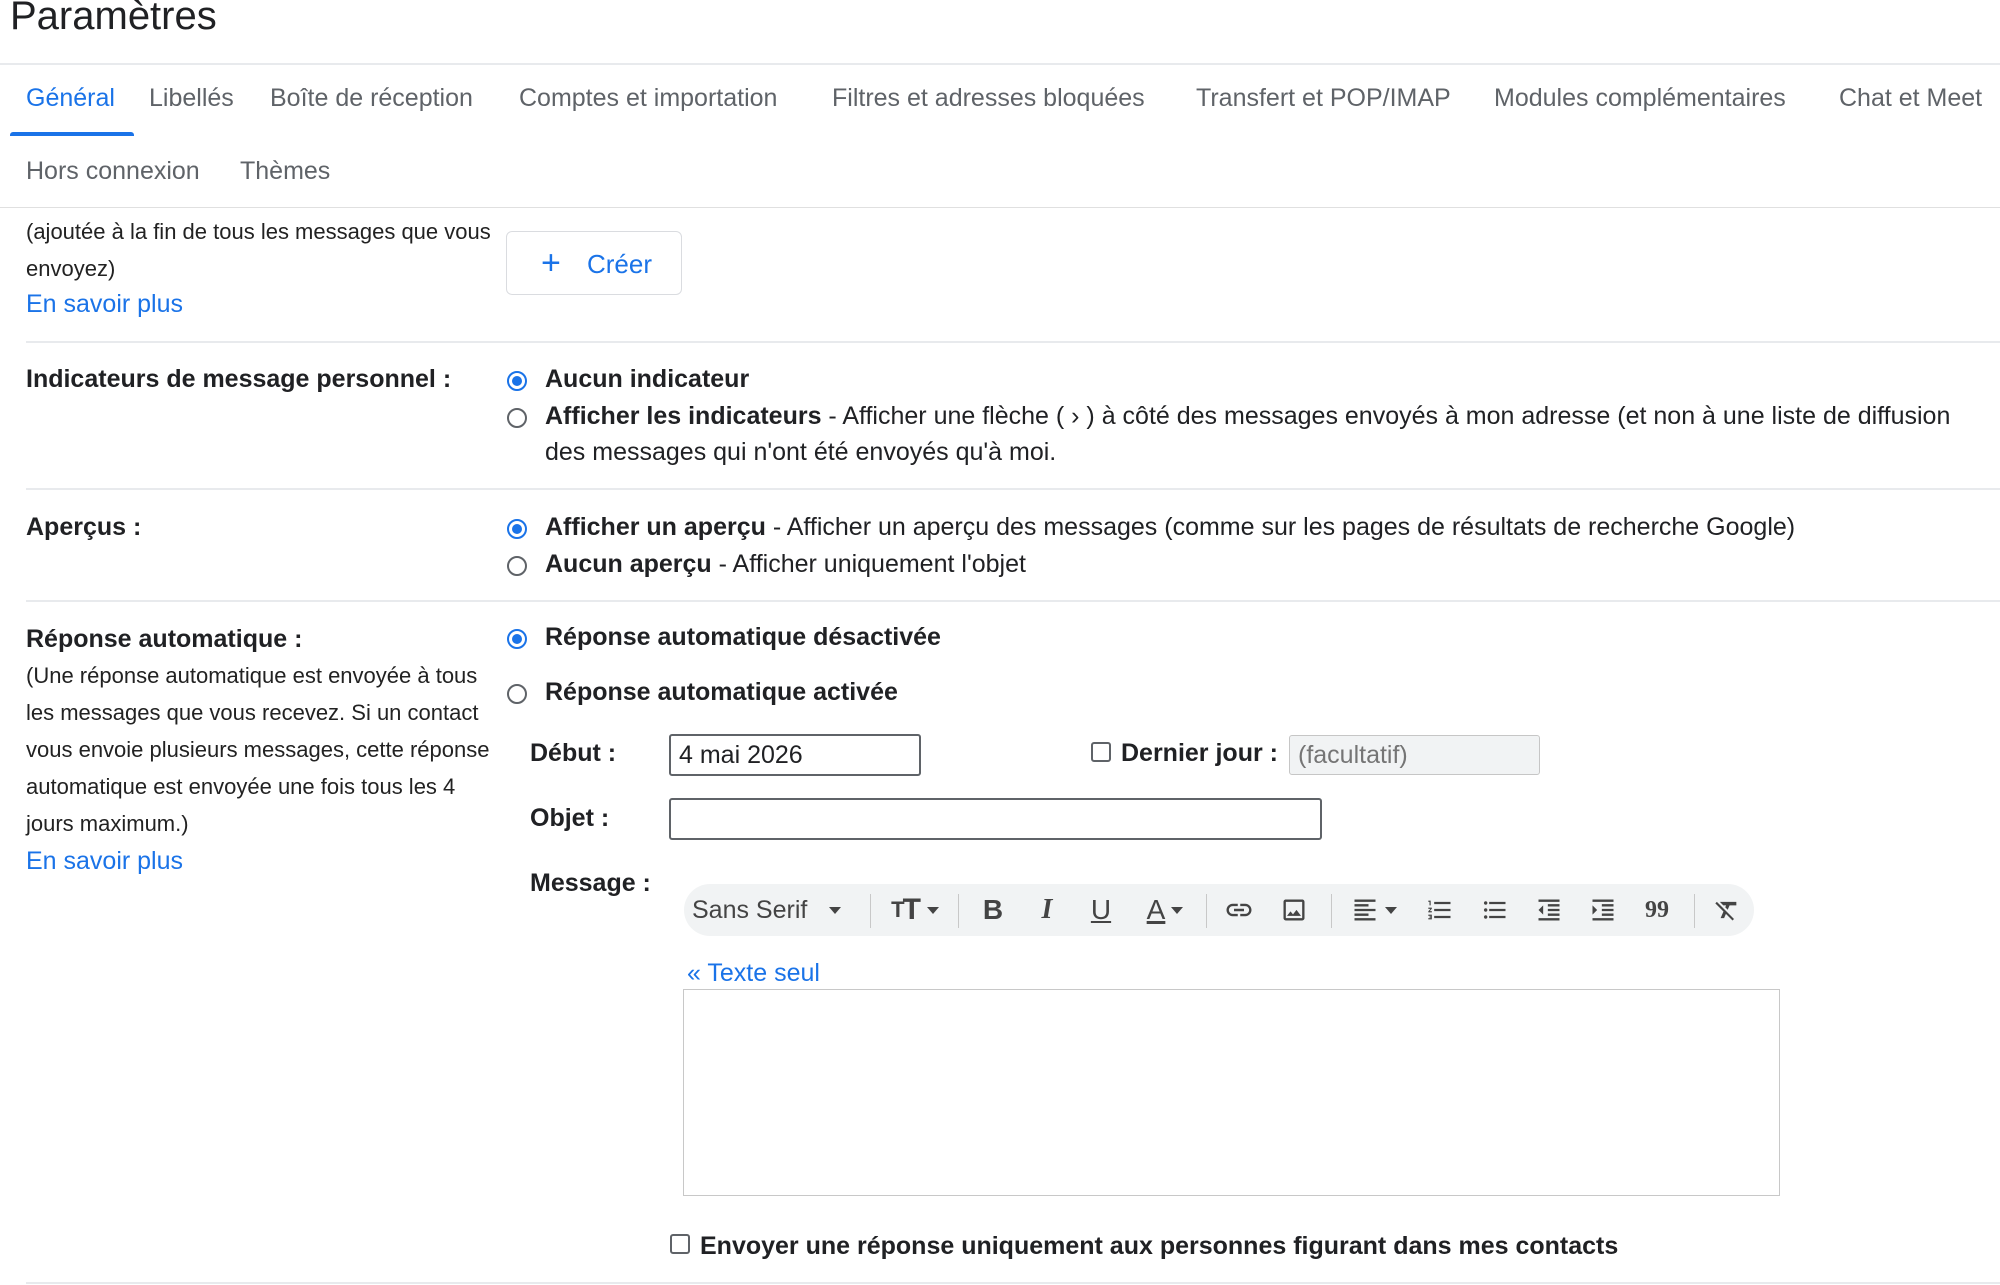 The image size is (2000, 1285). What do you see at coordinates (517, 694) in the screenshot?
I see `auto-reply-on-radio` at bounding box center [517, 694].